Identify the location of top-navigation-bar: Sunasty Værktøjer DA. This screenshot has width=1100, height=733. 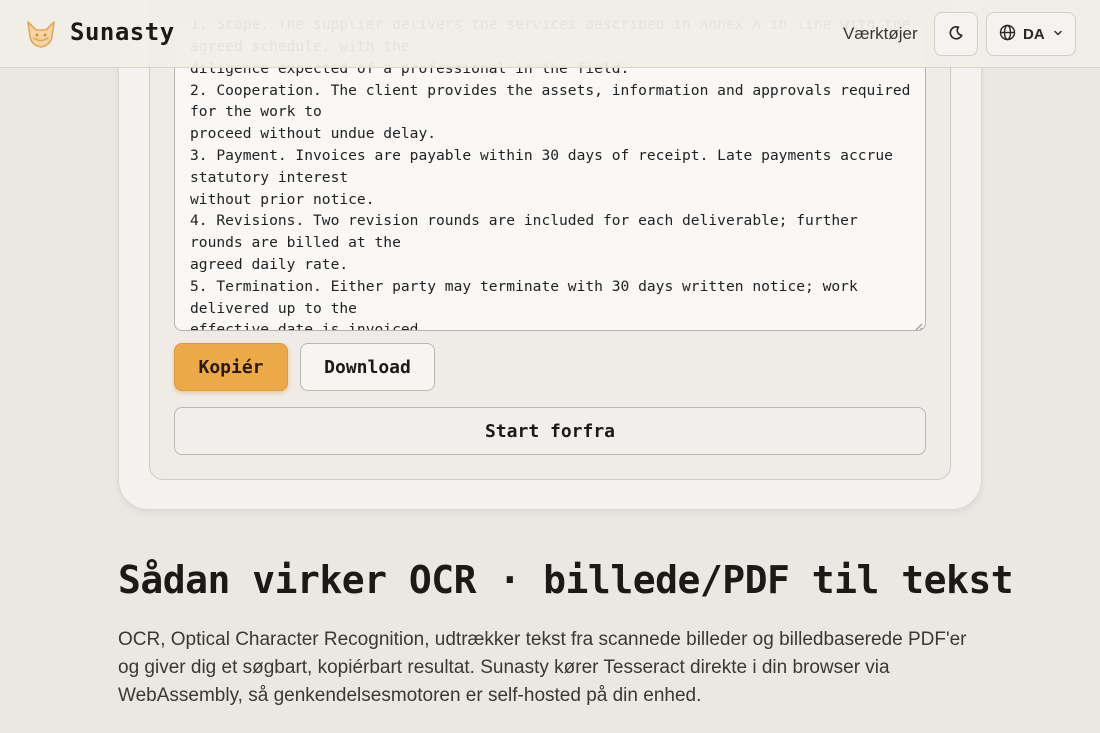
(550, 34).